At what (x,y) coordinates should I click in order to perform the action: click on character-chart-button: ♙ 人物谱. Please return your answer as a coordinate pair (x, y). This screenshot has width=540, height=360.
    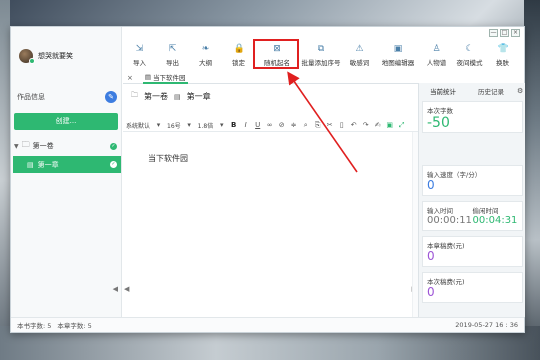
    Looking at the image, I should click on (436, 56).